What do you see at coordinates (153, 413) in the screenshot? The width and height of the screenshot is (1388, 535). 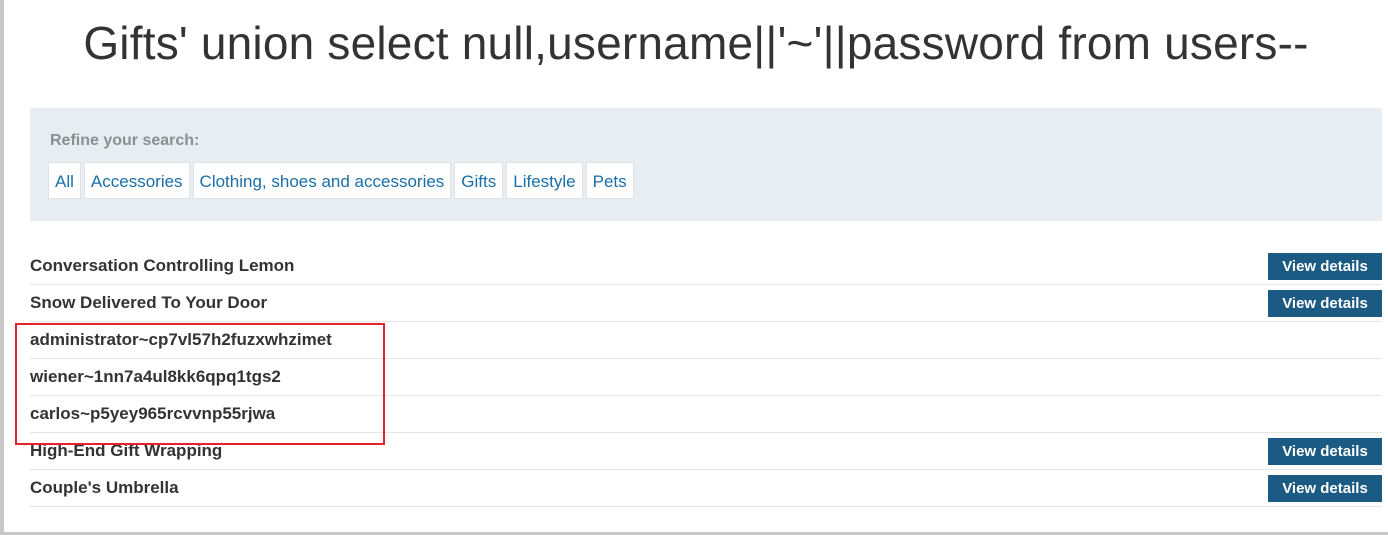 I see `leaked-credential: carlos~p5yey965rcvvnp55rjwa` at bounding box center [153, 413].